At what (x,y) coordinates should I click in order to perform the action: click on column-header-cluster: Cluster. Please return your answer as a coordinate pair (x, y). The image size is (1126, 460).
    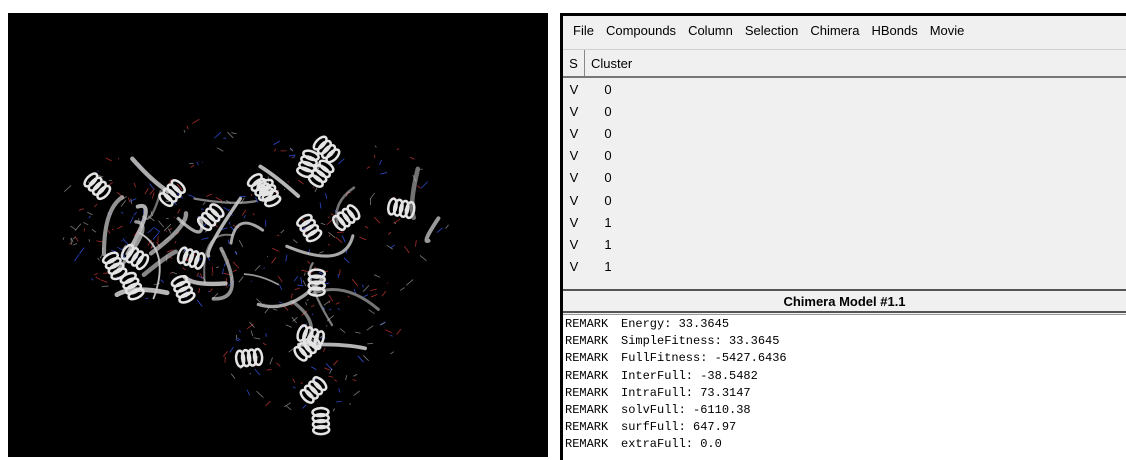
    Looking at the image, I should click on (608, 63).